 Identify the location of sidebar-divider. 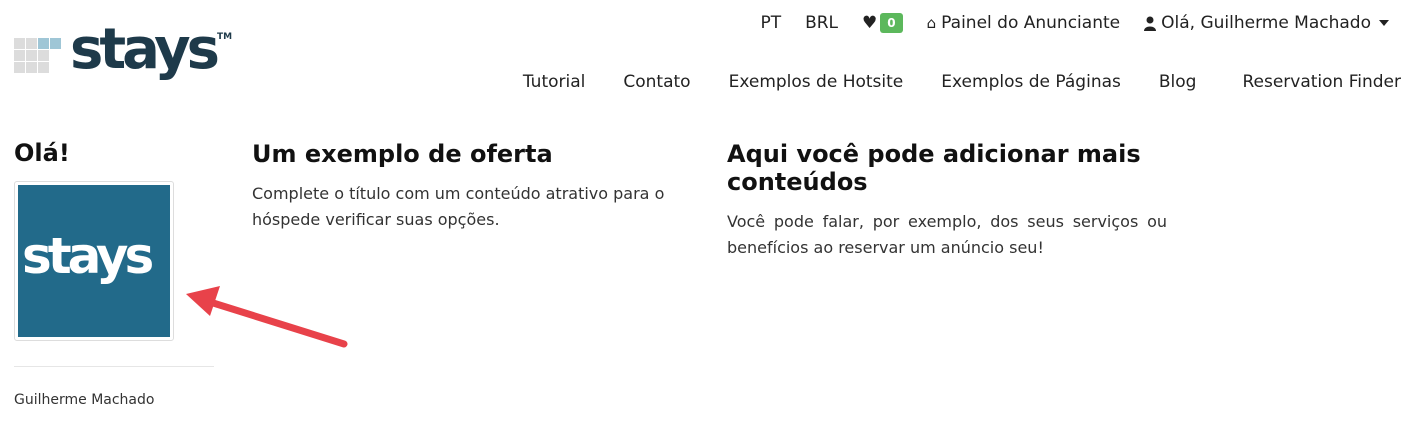
(114, 366).